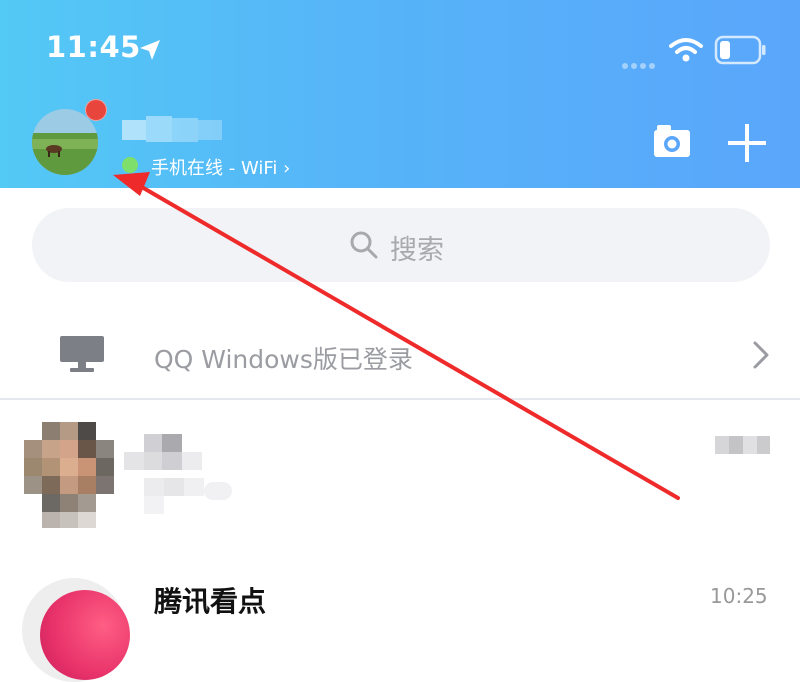  I want to click on user-avatar, so click(65, 142).